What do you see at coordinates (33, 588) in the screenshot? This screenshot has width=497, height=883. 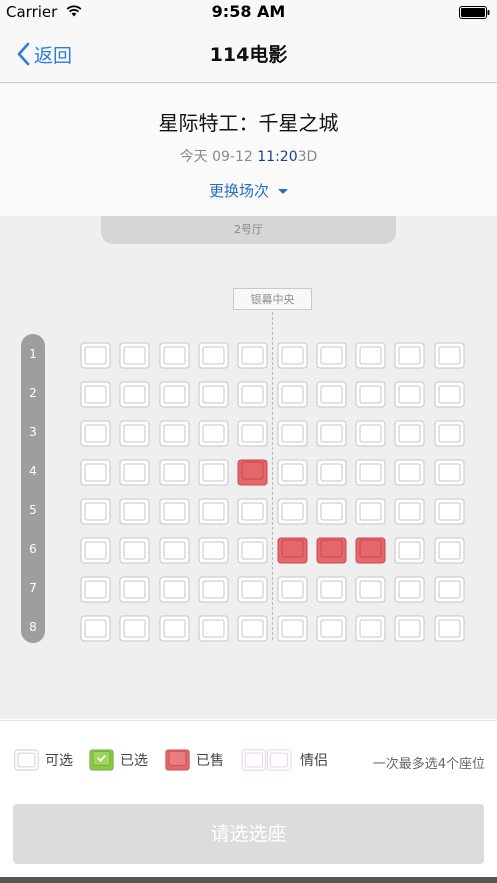 I see `row-number-7: 7` at bounding box center [33, 588].